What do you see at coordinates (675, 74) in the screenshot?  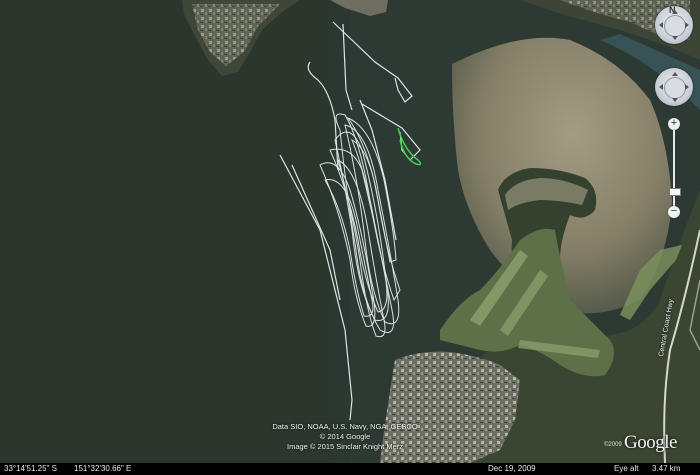 I see `move-up-arrow-icon` at bounding box center [675, 74].